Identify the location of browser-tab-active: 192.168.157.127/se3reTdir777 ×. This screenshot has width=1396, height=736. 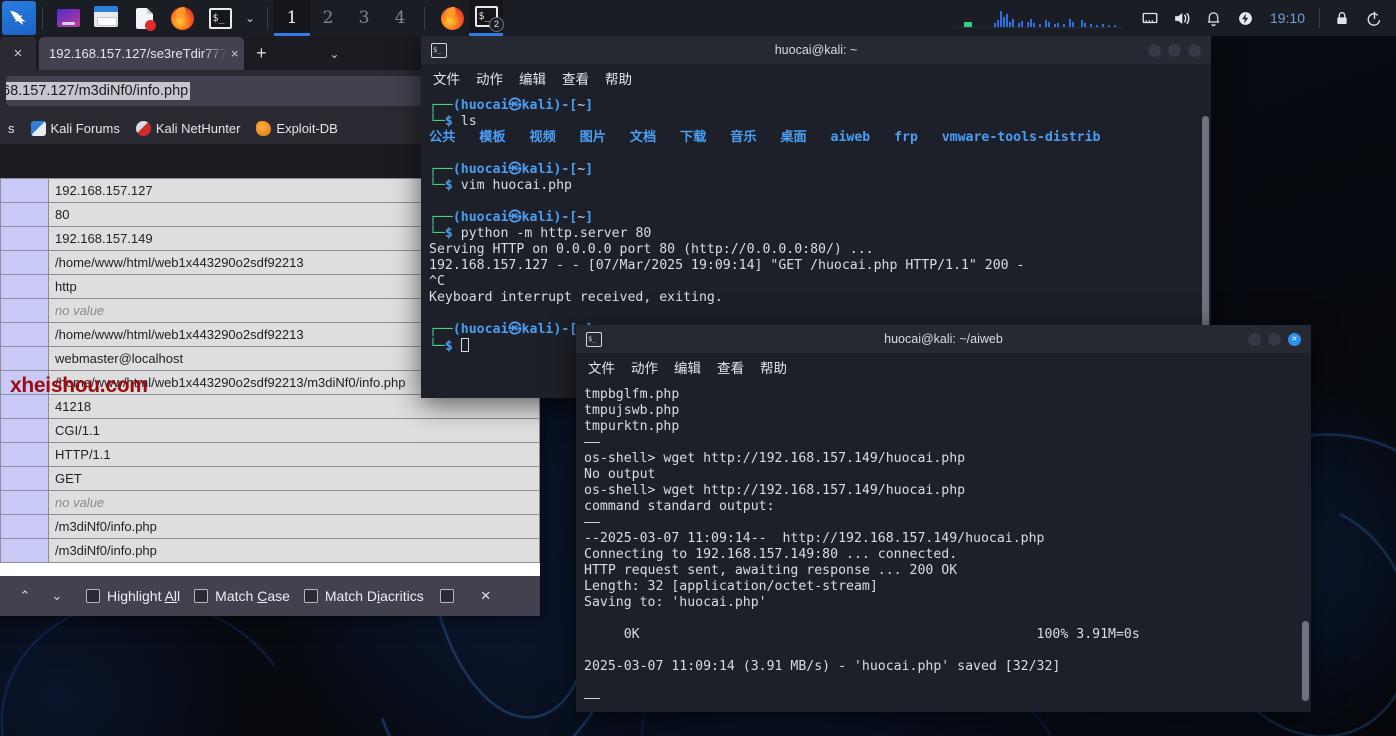
(142, 53).